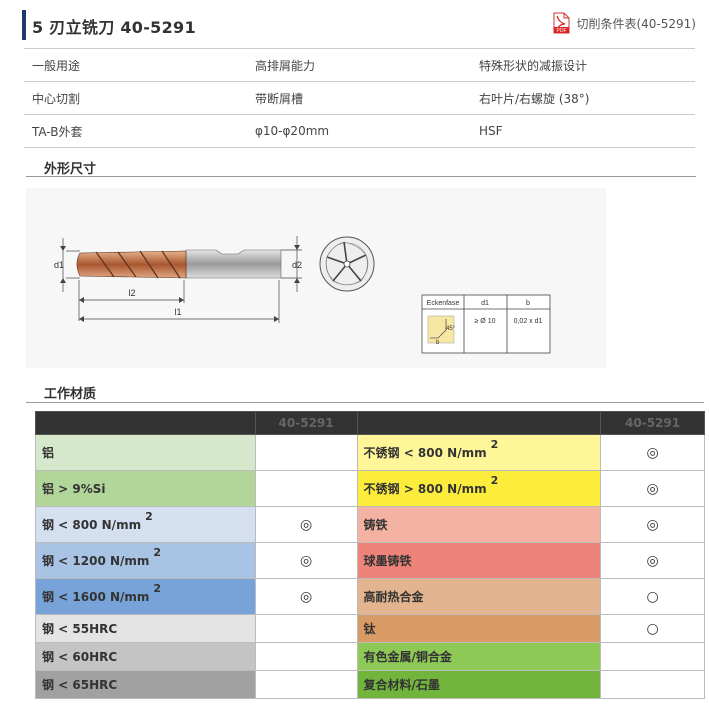 This screenshot has height=704, width=709. Describe the element at coordinates (347, 264) in the screenshot. I see `end-view-icon` at that location.